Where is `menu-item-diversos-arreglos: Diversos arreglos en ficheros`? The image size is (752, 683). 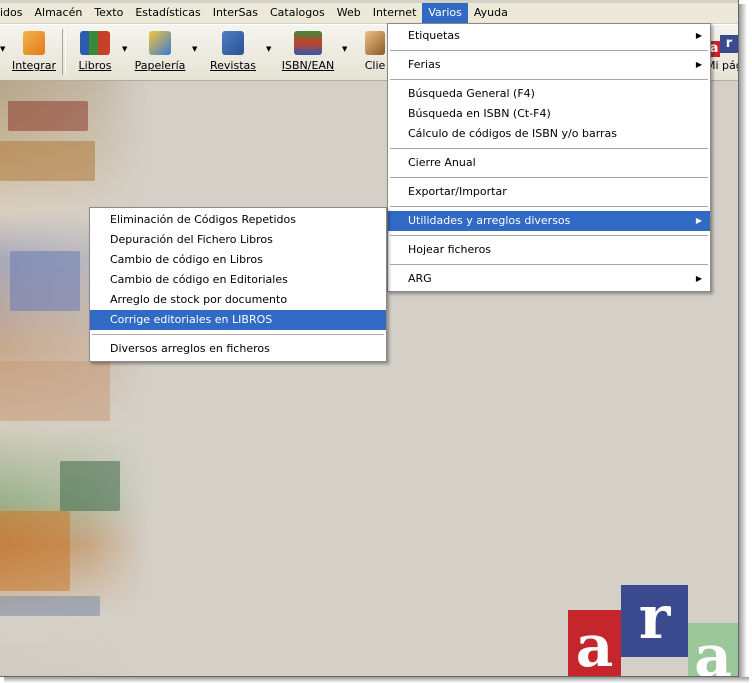 menu-item-diversos-arreglos: Diversos arreglos en ficheros is located at coordinates (238, 349).